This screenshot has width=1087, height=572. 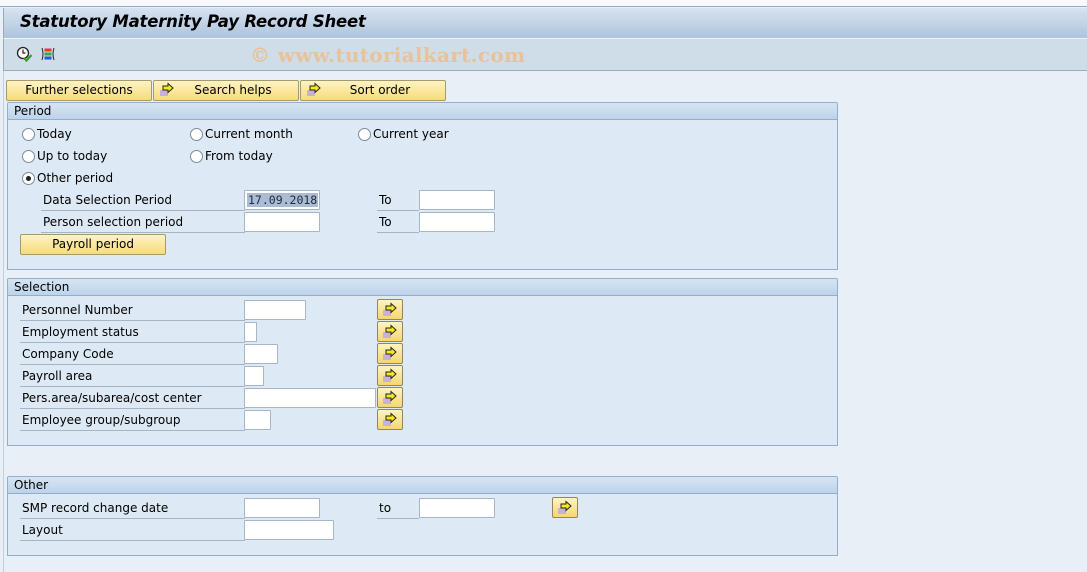 What do you see at coordinates (132, 420) in the screenshot?
I see `employee-group-subgroup-label: Employee group/subgroup` at bounding box center [132, 420].